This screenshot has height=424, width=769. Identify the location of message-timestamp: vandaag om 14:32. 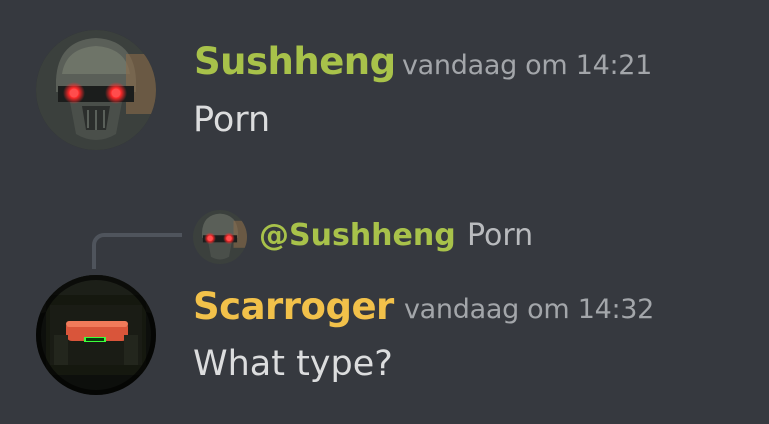
(529, 309).